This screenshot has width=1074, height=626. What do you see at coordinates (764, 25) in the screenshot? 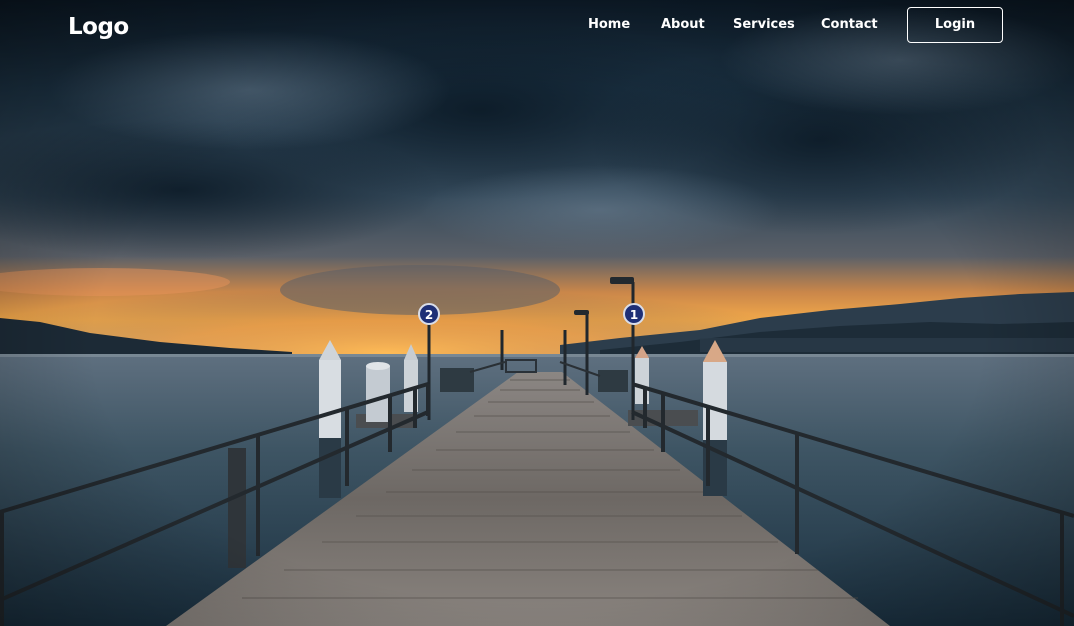
I see `nav-link-services: Services` at bounding box center [764, 25].